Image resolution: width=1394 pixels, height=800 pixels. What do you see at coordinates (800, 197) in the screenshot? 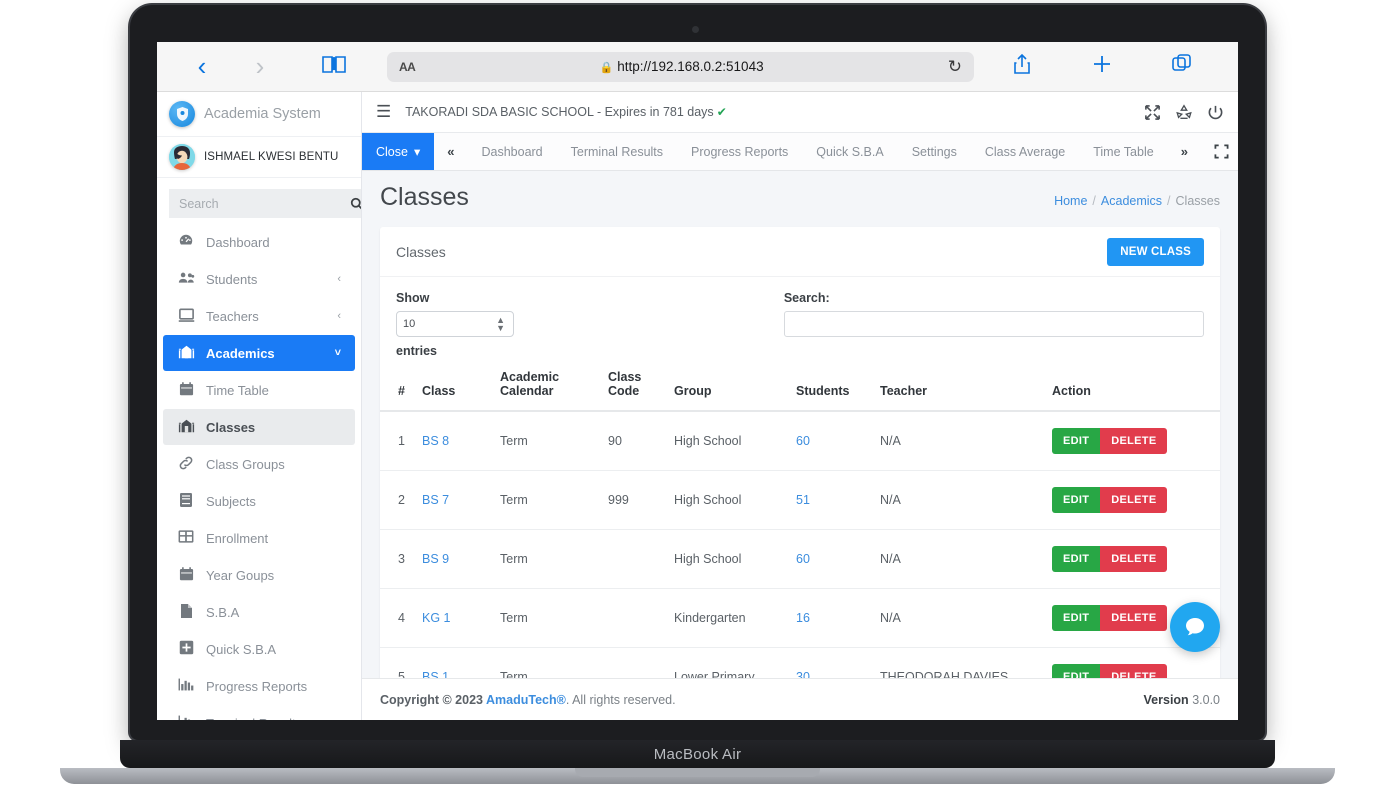
I see `page-head: Classes Home / Academics / Classes` at bounding box center [800, 197].